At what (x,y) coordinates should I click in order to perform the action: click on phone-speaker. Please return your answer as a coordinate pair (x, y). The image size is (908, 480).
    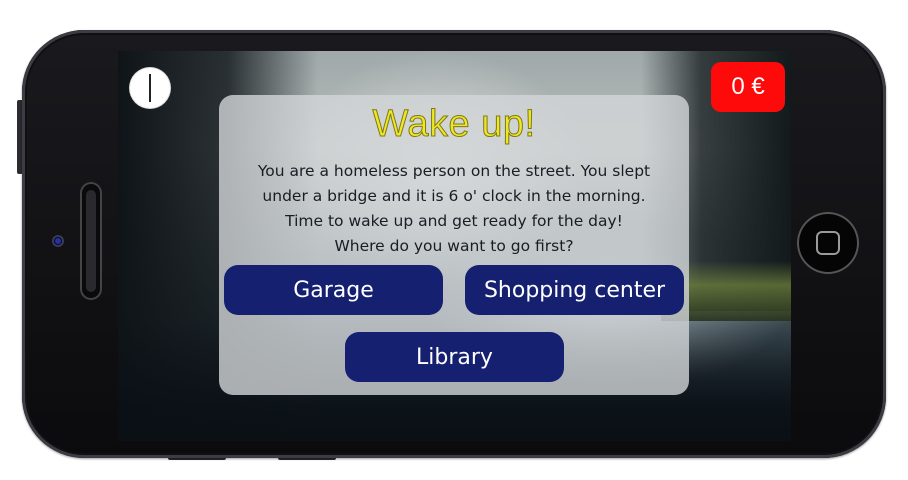
    Looking at the image, I should click on (91, 241).